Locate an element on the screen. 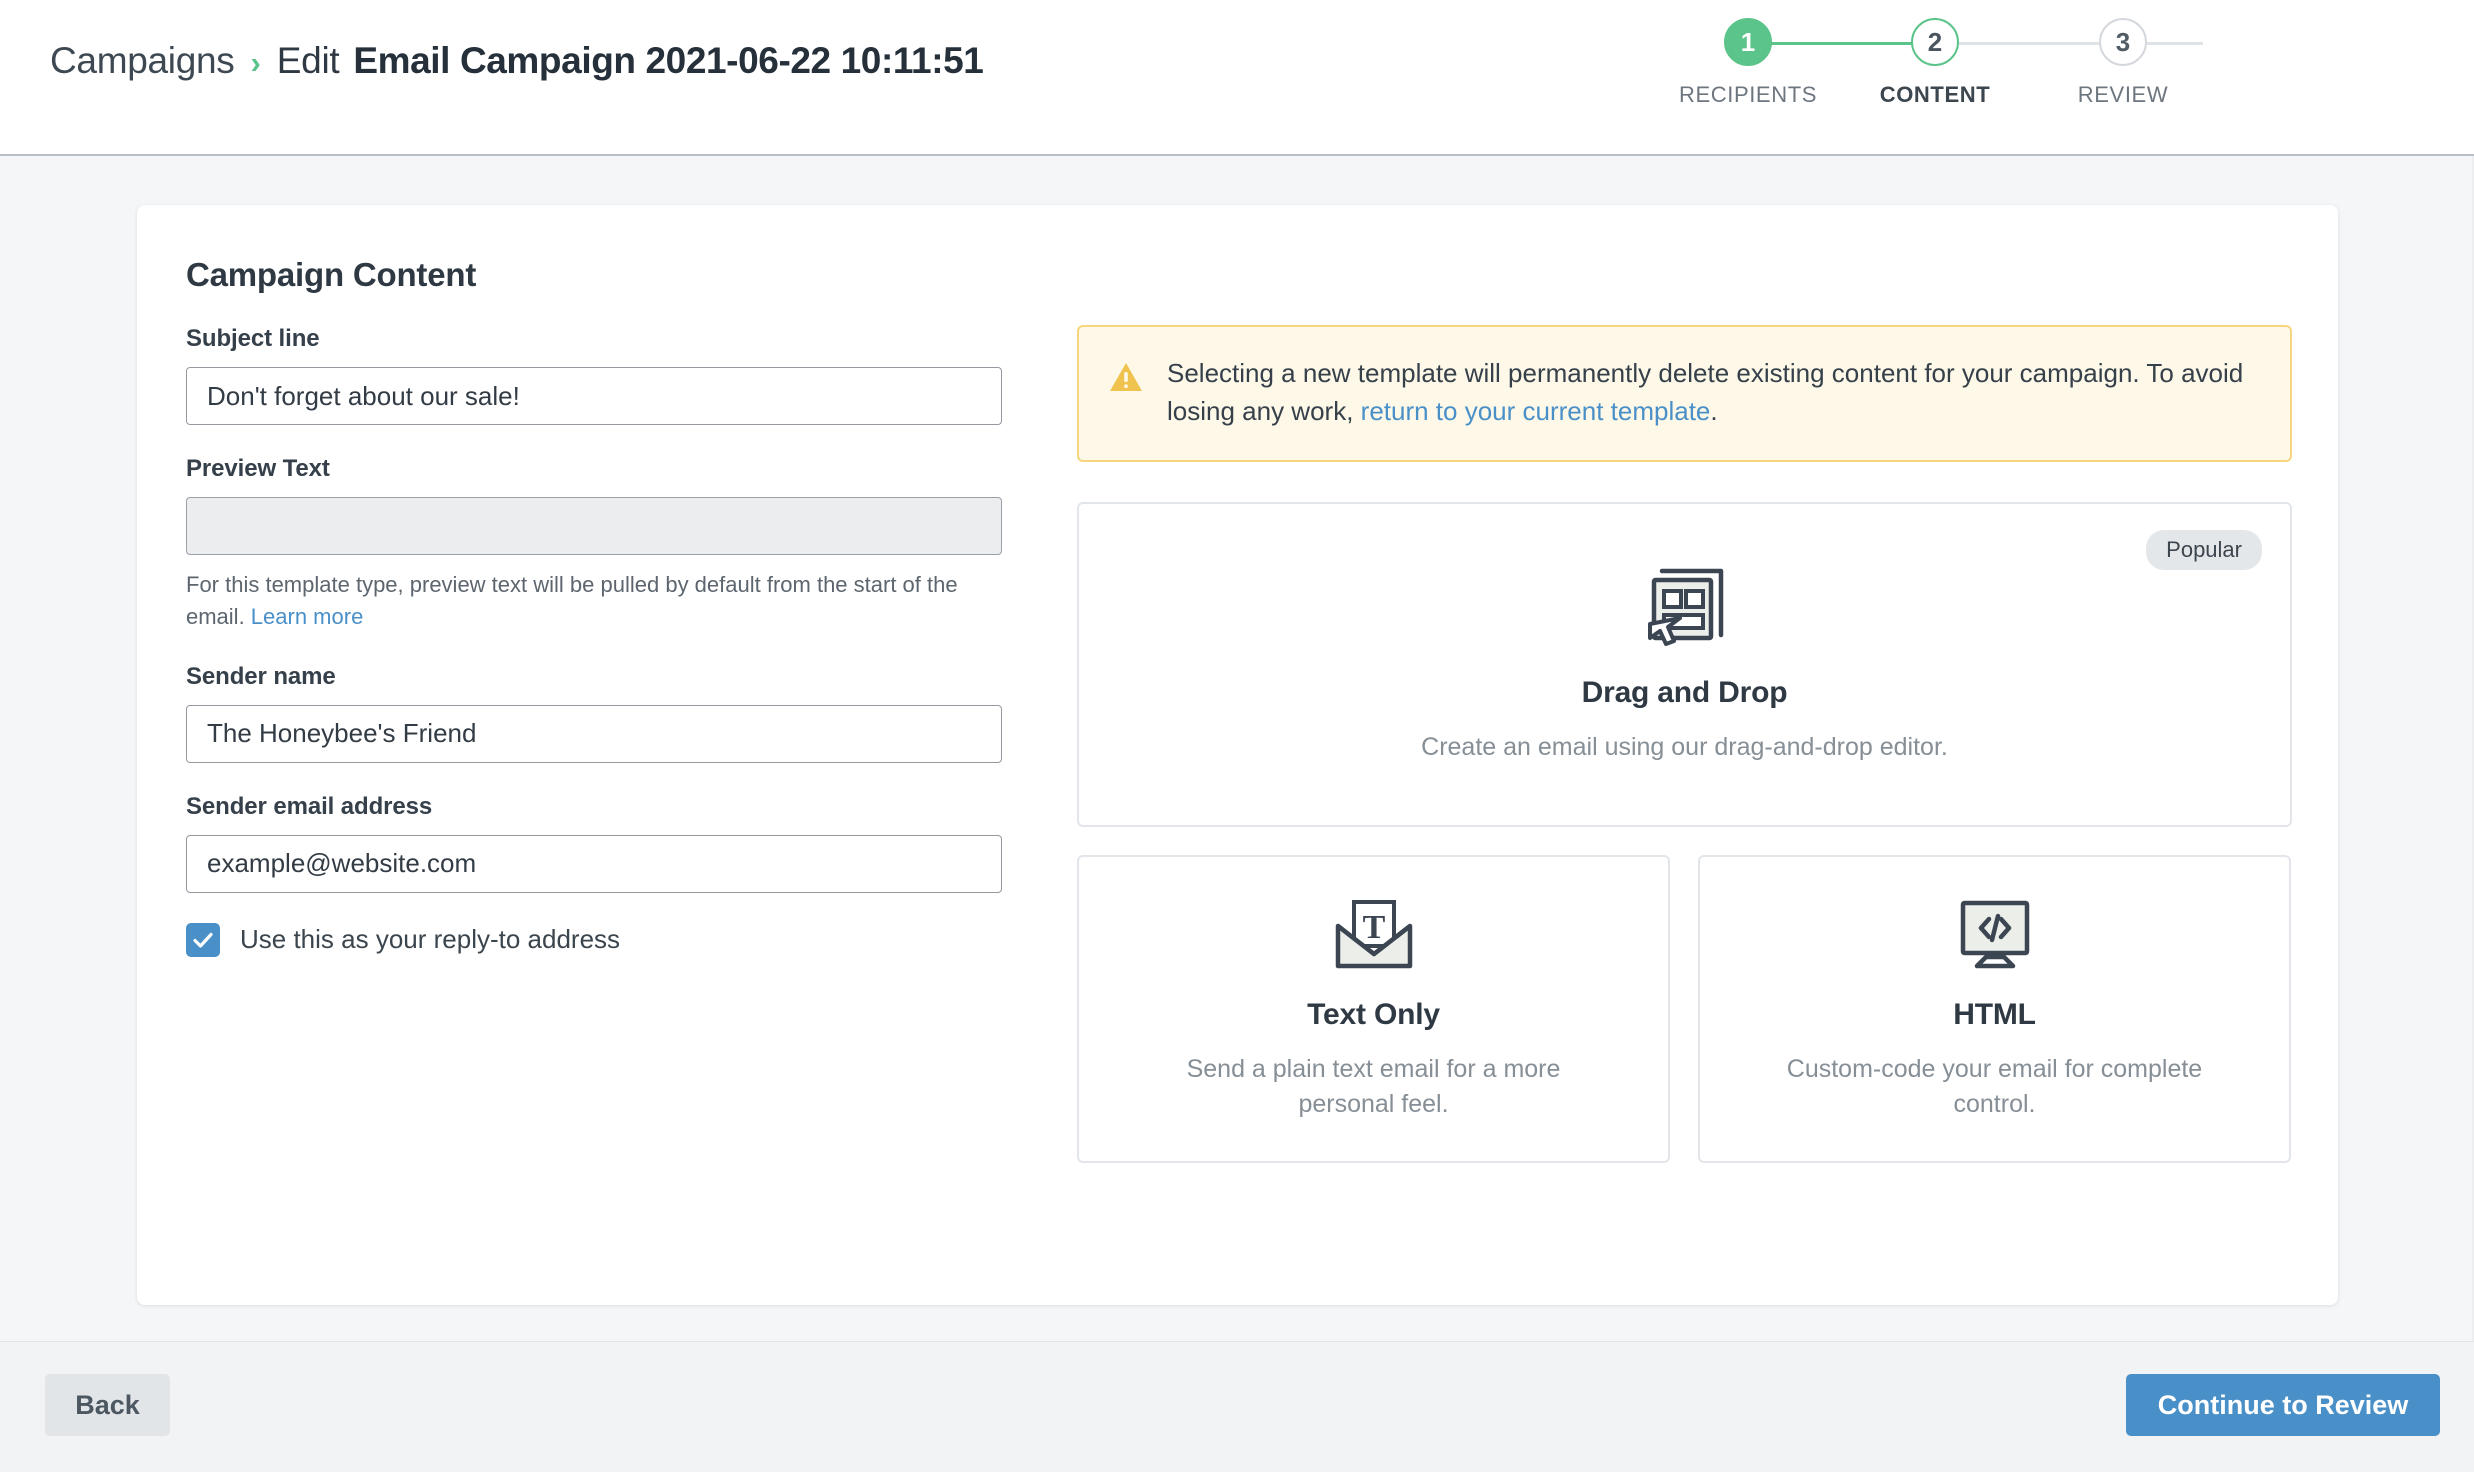  stepper-step-review: 3 REVIEW is located at coordinates (2123, 63).